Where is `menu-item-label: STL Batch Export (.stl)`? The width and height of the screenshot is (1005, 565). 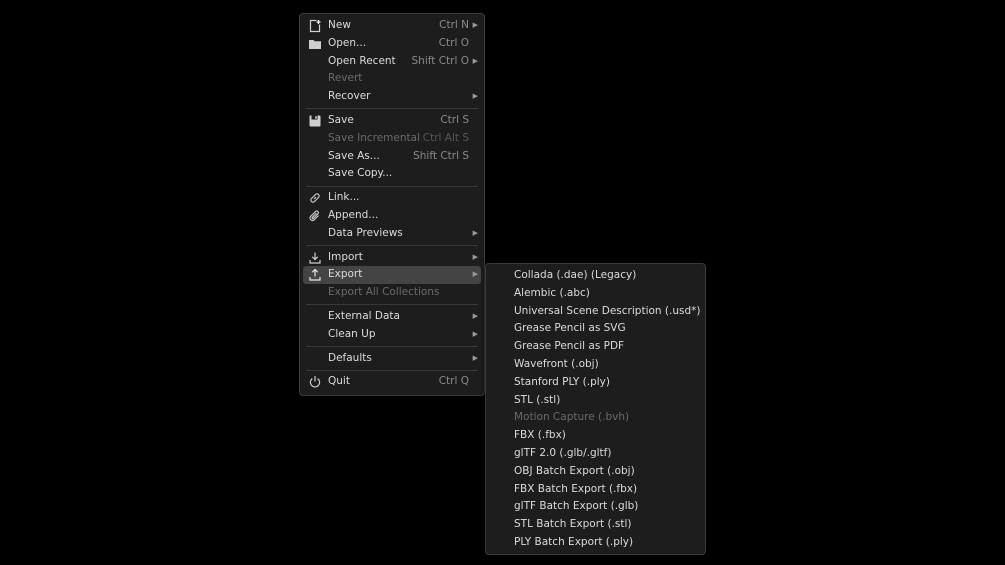
menu-item-label: STL Batch Export (.stl) is located at coordinates (573, 524).